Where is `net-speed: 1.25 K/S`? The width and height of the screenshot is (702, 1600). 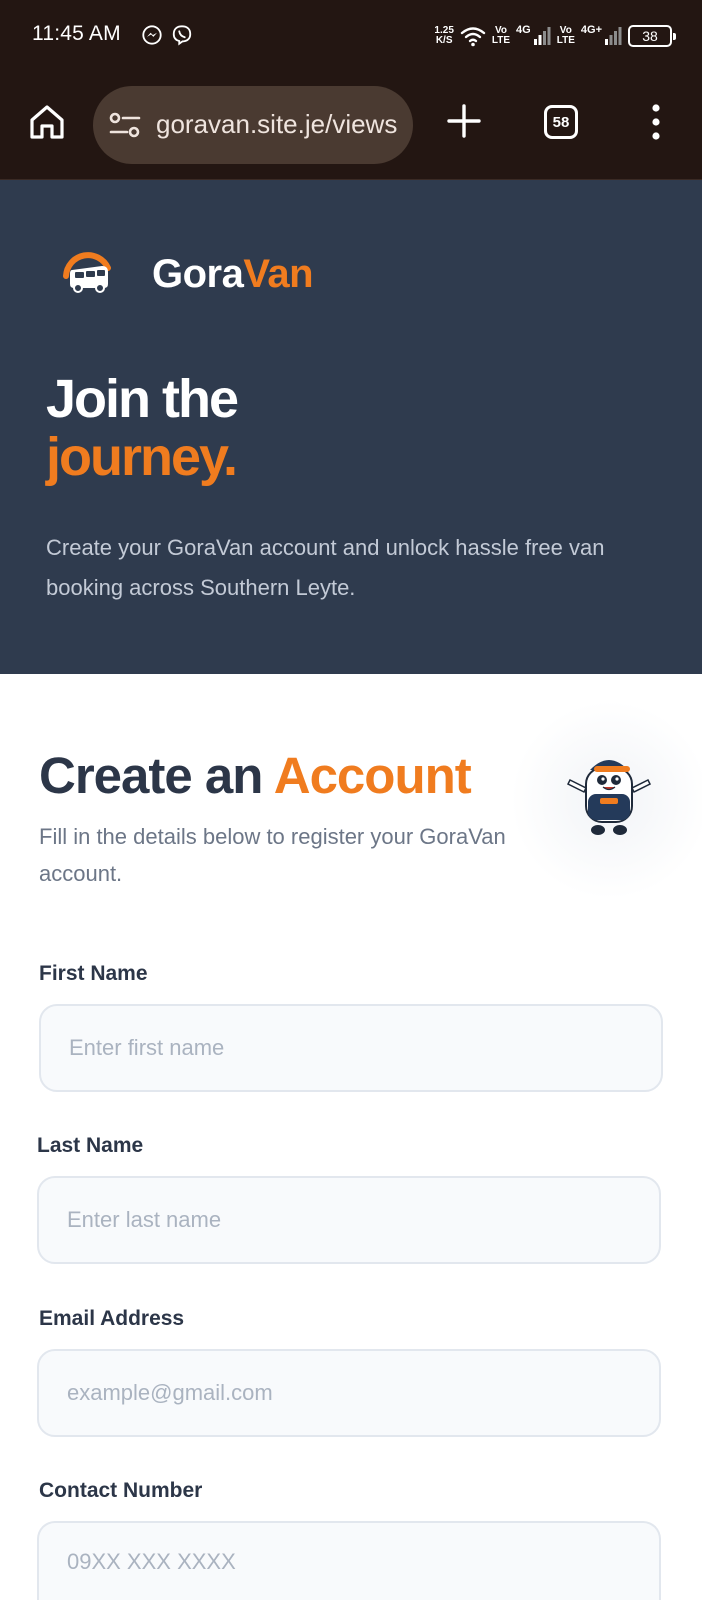
net-speed: 1.25 K/S is located at coordinates (443, 36).